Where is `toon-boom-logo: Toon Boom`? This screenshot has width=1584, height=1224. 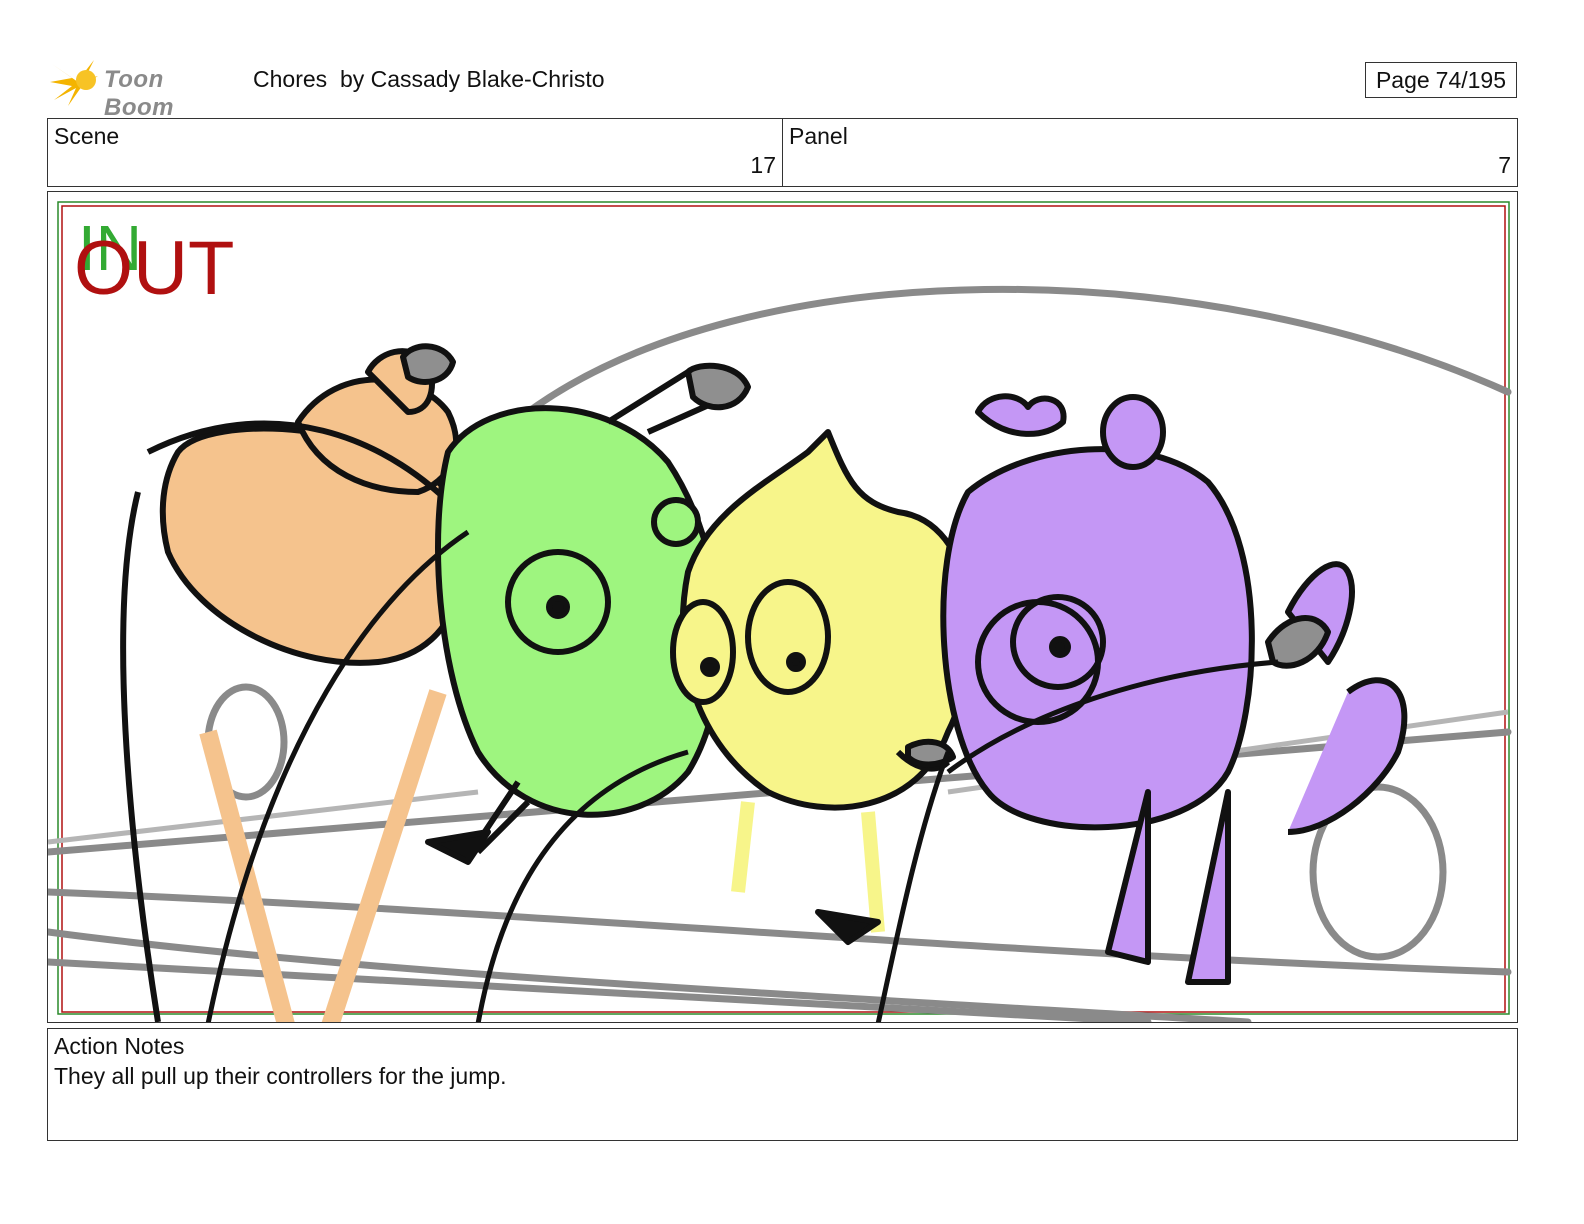 toon-boom-logo: Toon Boom is located at coordinates (145, 88).